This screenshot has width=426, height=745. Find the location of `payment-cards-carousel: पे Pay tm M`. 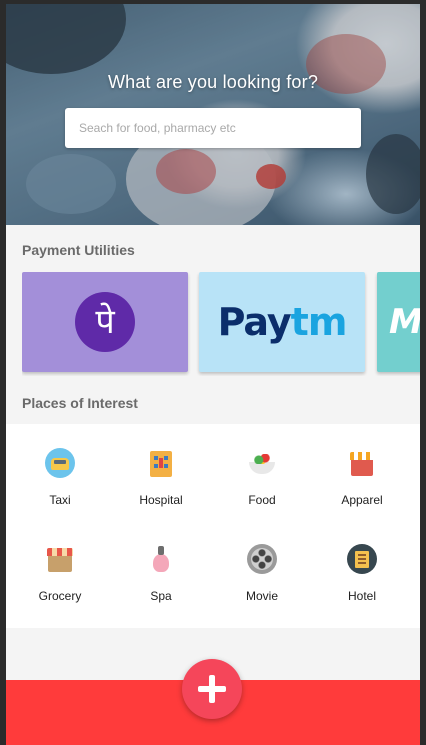

payment-cards-carousel: पे Pay tm M is located at coordinates (221, 324).